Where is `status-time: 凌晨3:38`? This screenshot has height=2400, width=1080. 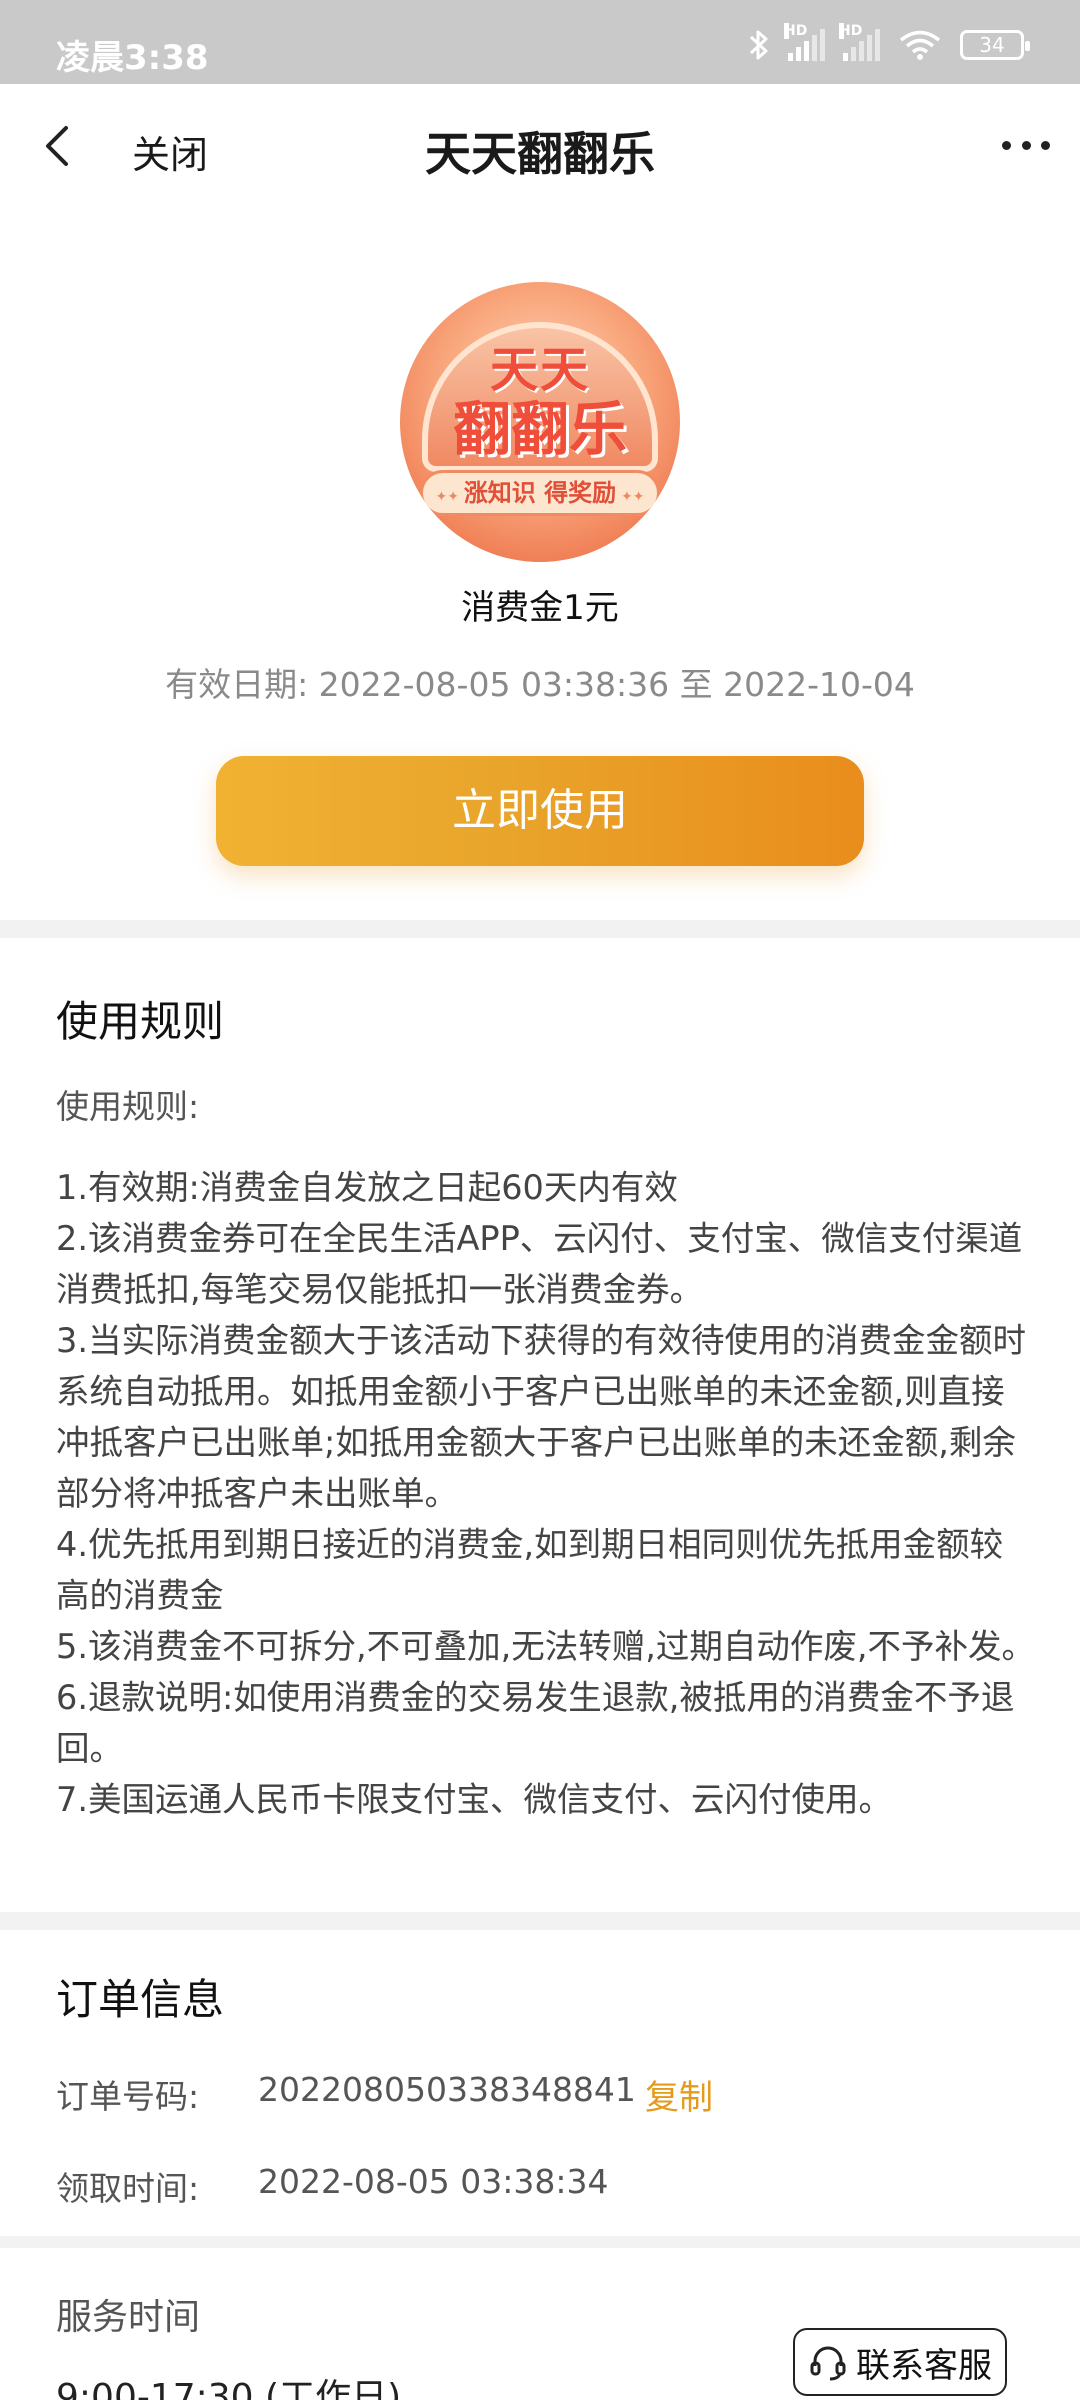
status-time: 凌晨3:38 is located at coordinates (132, 58).